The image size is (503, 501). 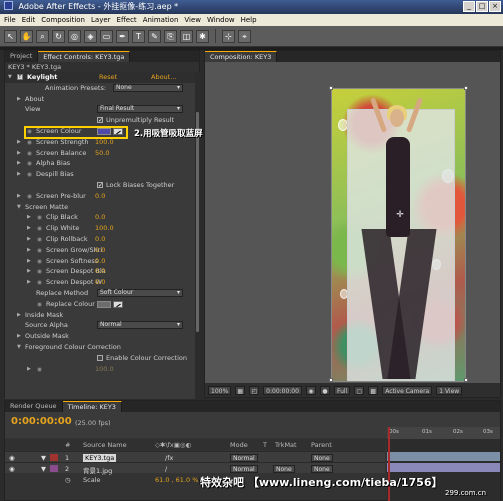 I want to click on pan-behind-tool-icon: ◈, so click(x=90, y=36).